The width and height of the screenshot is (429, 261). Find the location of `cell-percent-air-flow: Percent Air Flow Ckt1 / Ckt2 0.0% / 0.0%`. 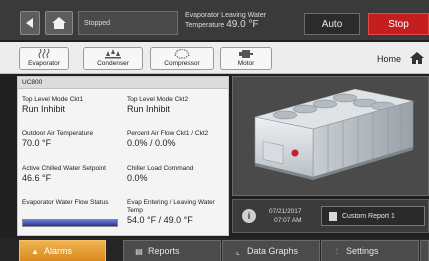

cell-percent-air-flow: Percent Air Flow Ckt1 / Ckt2 0.0% / 0.0% is located at coordinates (176, 139).